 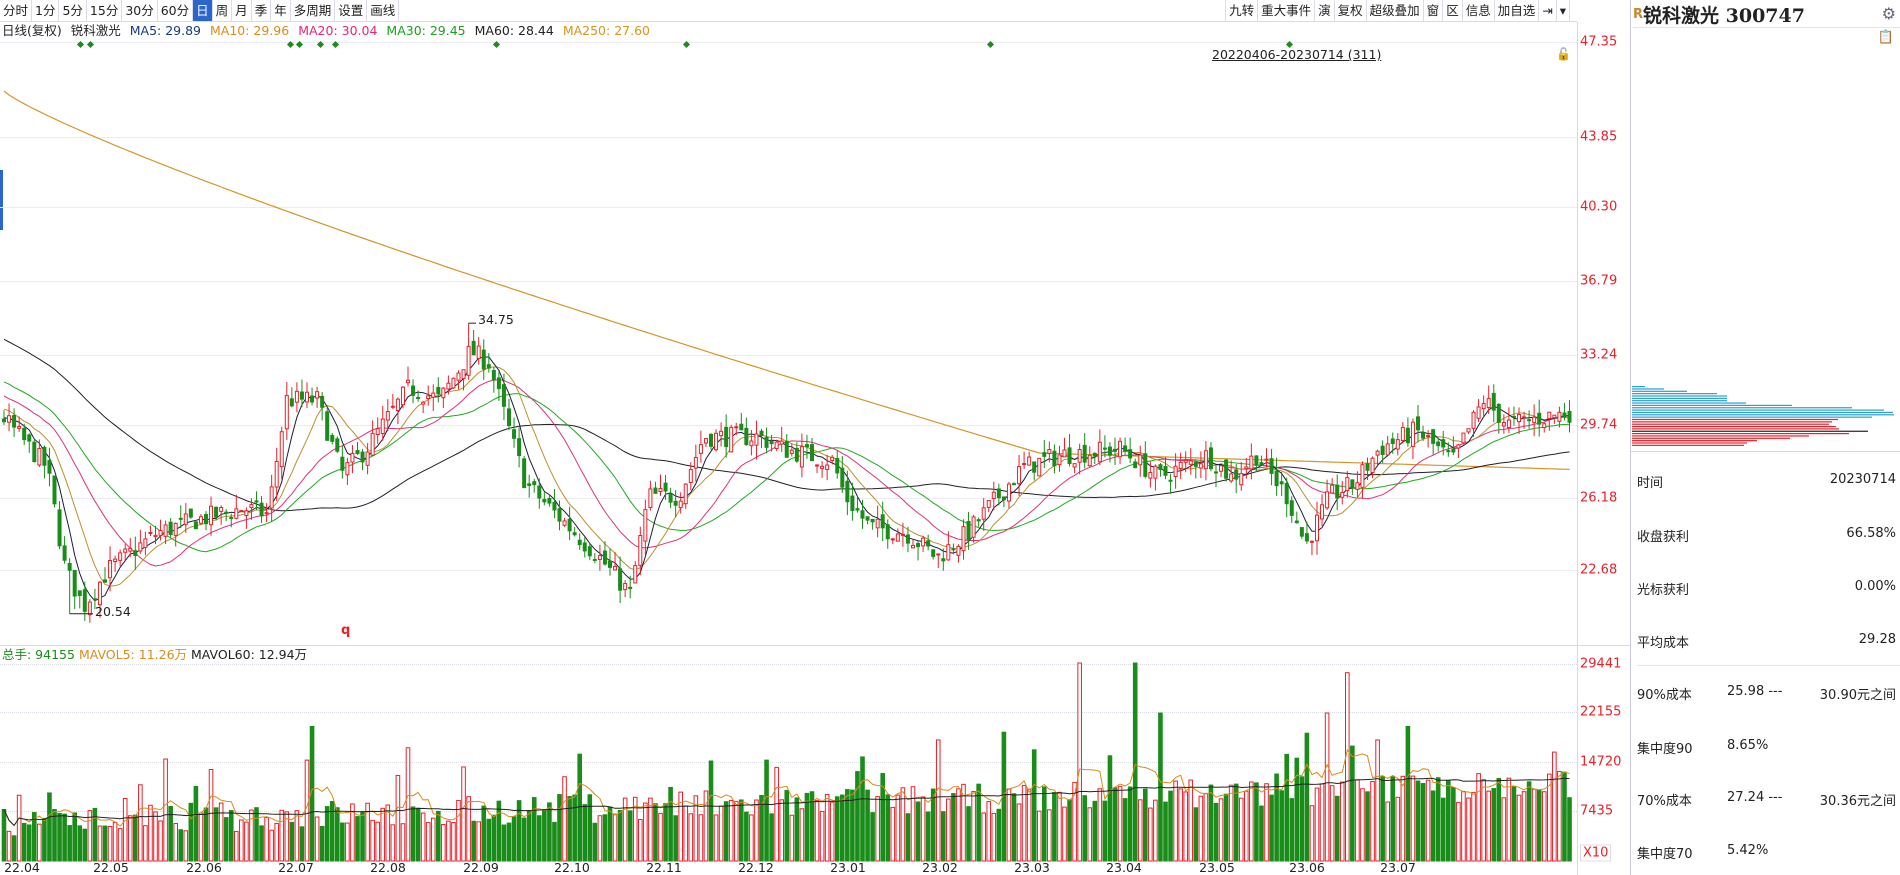 I want to click on chip-bar-upper, so click(x=1674, y=394).